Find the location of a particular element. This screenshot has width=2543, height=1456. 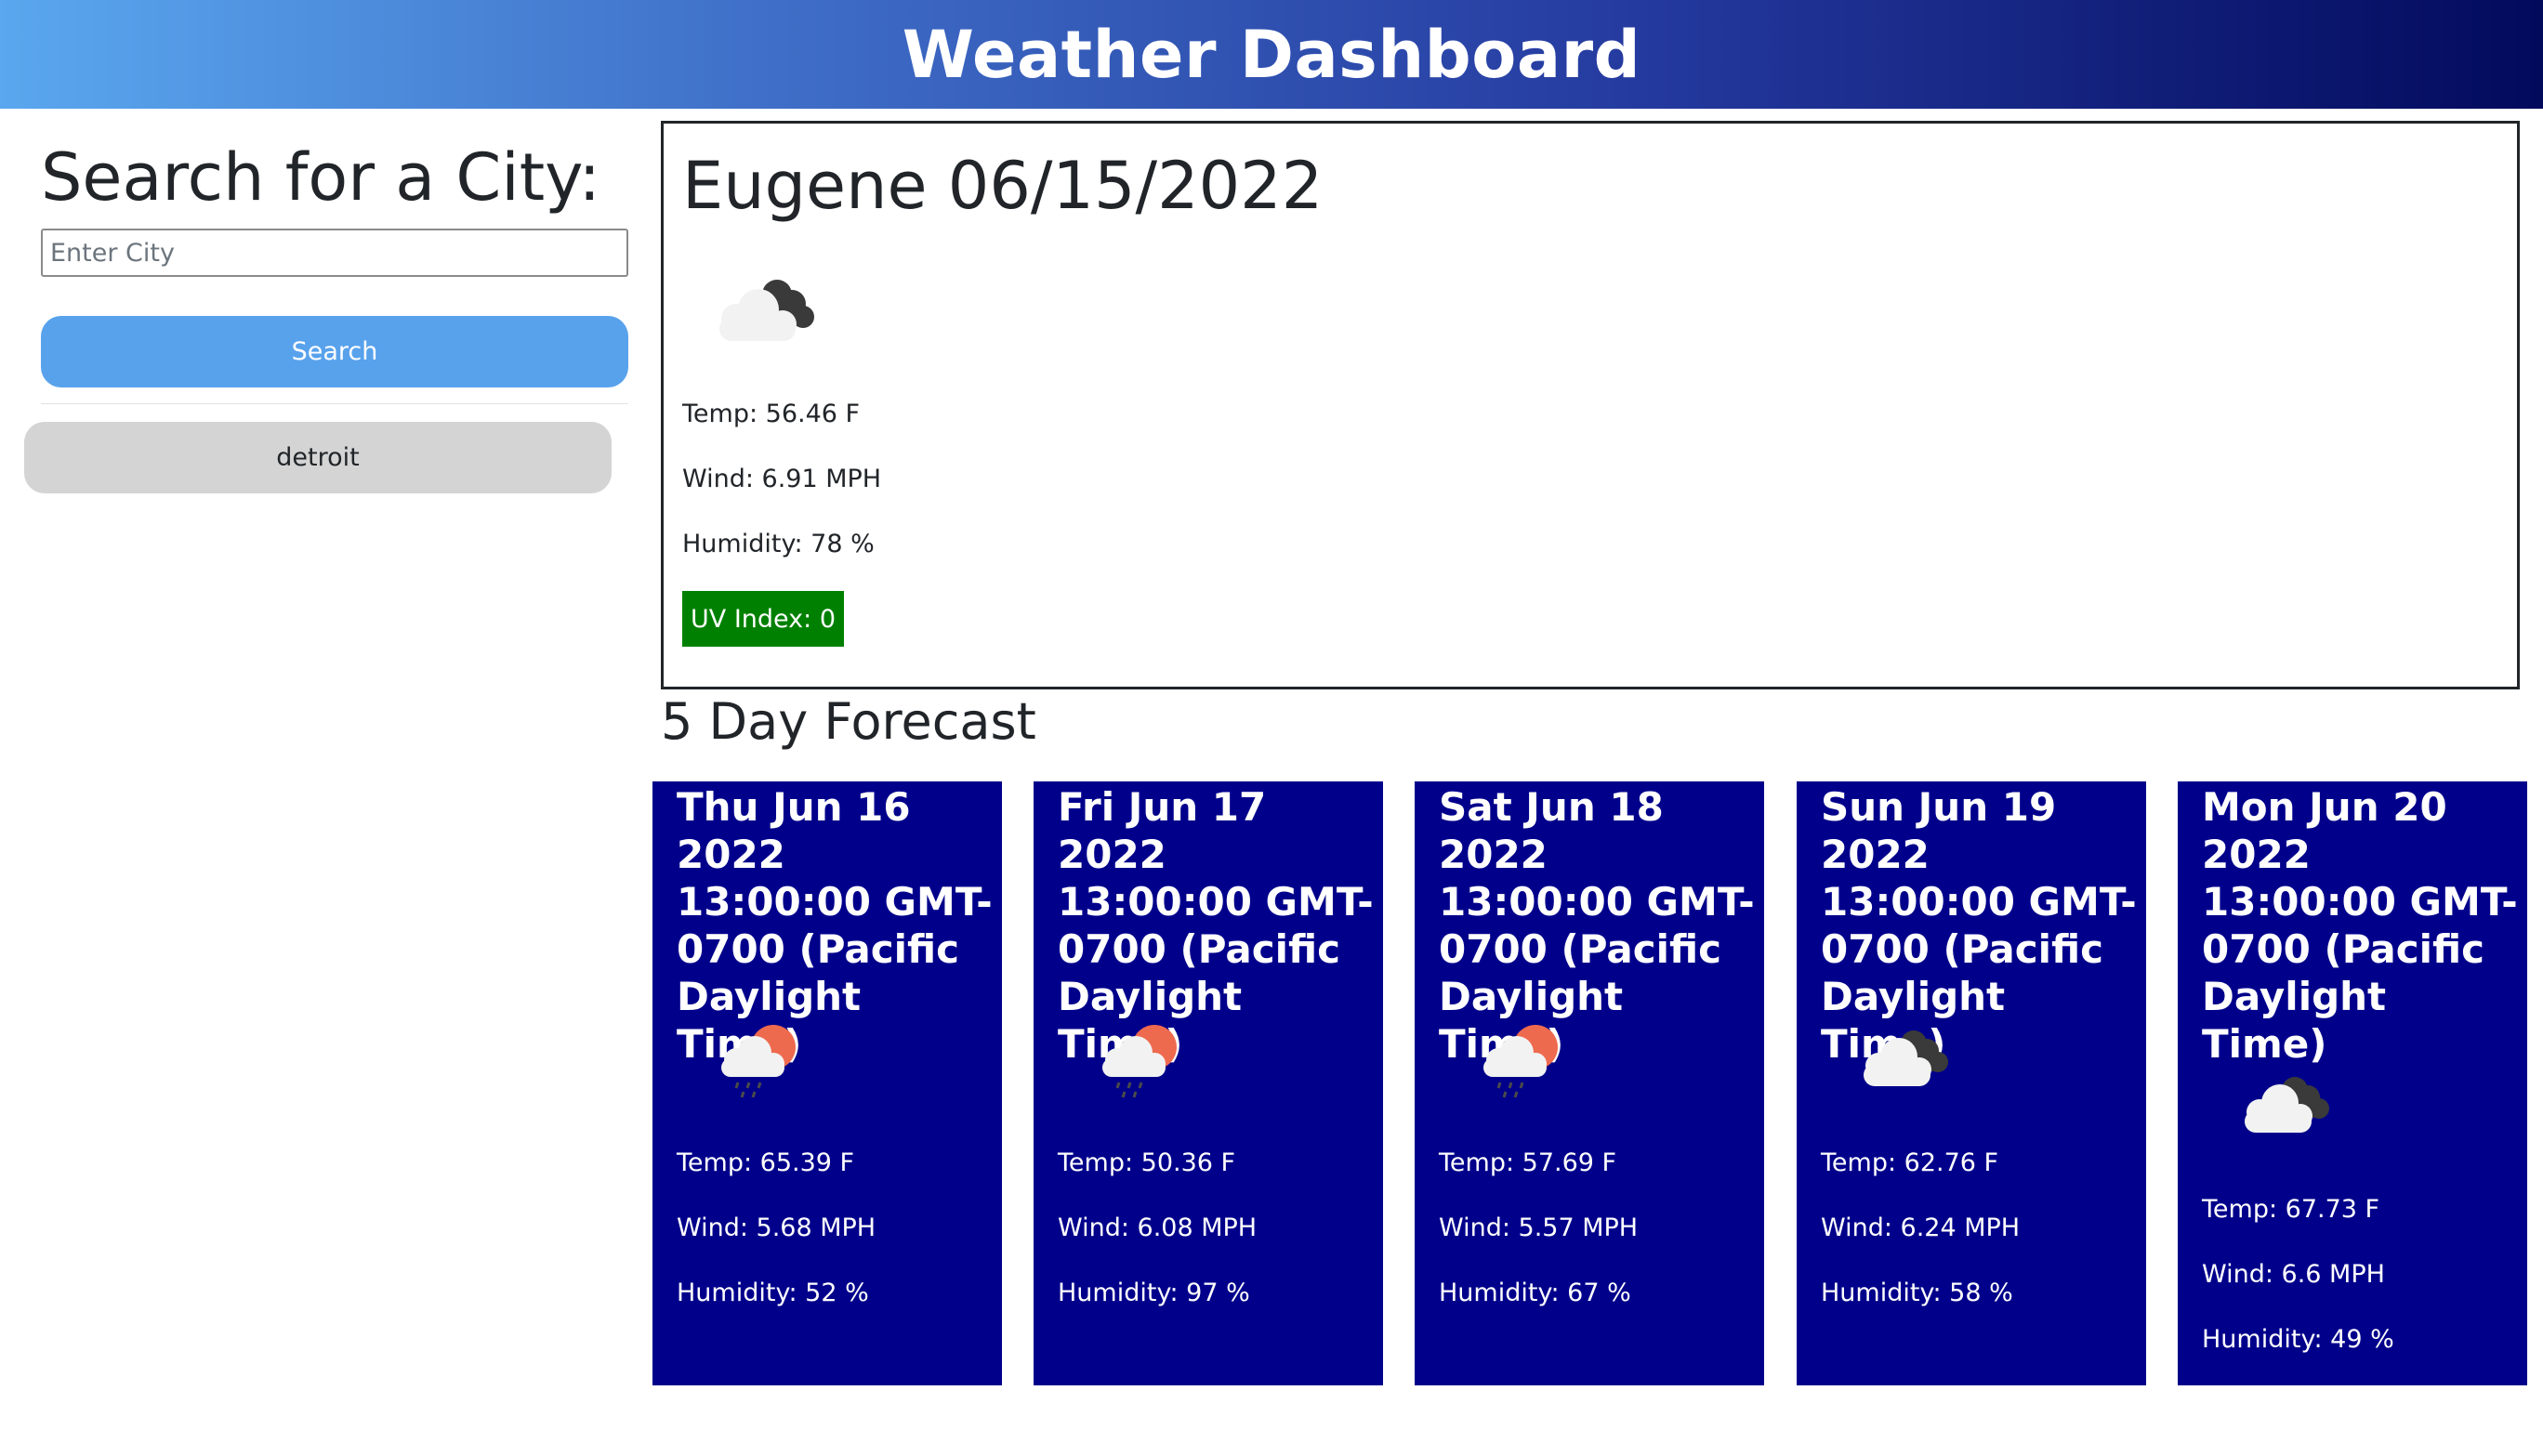

current-temp: Temp: 56.46 F is located at coordinates (771, 414).